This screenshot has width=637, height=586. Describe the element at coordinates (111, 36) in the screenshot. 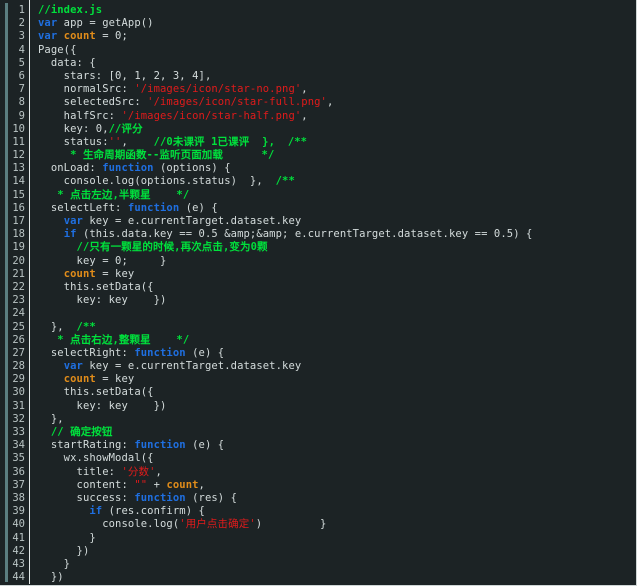

I see `token-plain: = 0;` at that location.